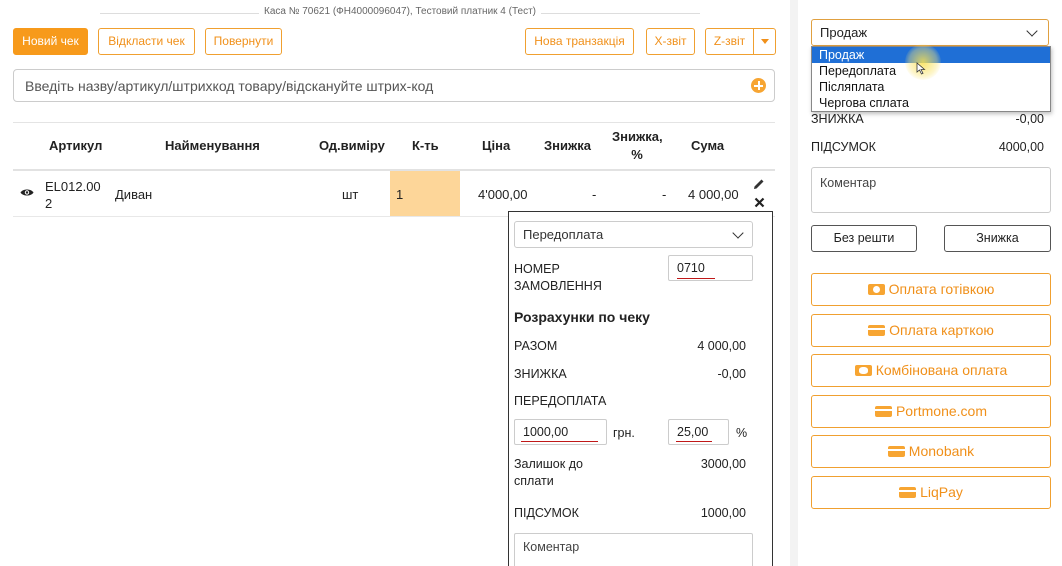  What do you see at coordinates (759, 184) in the screenshot?
I see `pencil-icon` at bounding box center [759, 184].